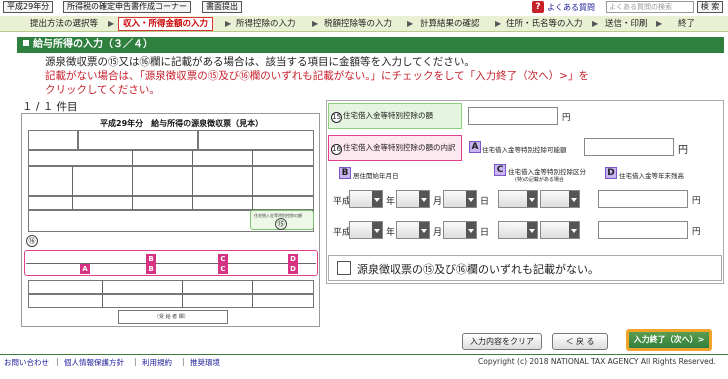  I want to click on badge-b-icon: B, so click(345, 173).